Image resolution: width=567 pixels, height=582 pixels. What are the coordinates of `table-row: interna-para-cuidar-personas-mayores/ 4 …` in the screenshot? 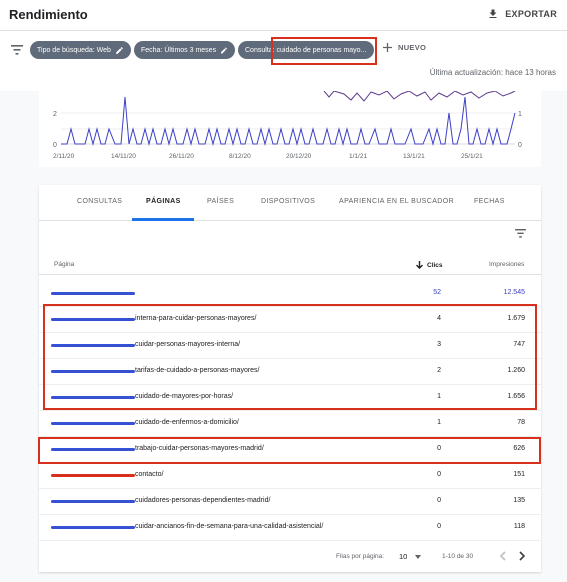 It's located at (290, 320).